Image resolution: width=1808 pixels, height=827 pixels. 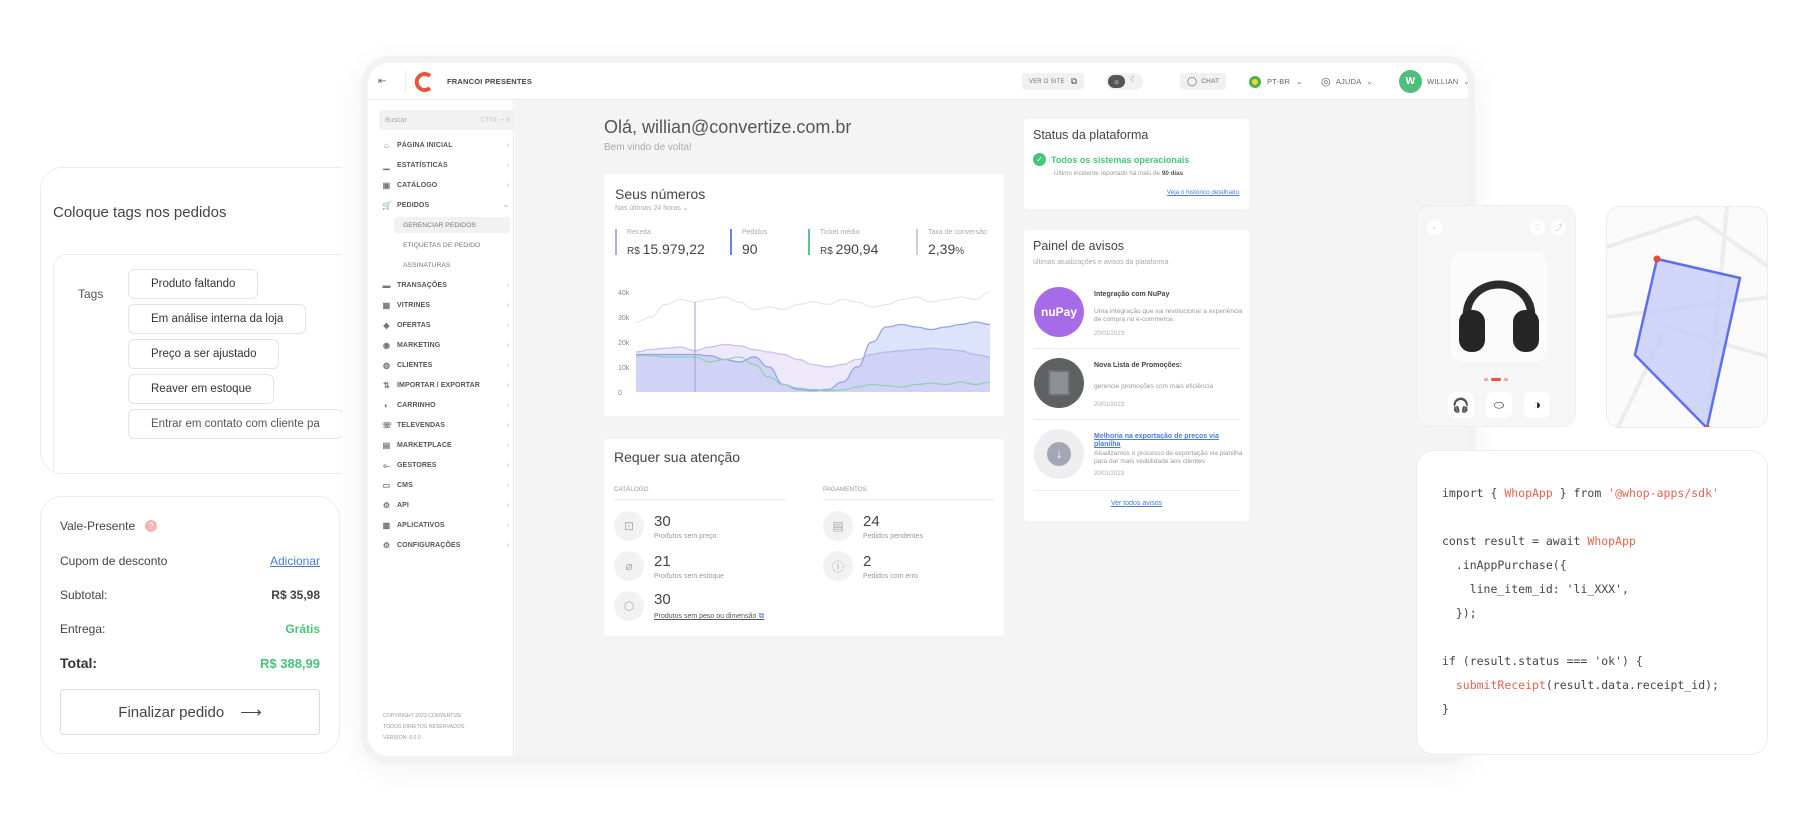 I want to click on sidebar-item-label: CMS, so click(x=405, y=485).